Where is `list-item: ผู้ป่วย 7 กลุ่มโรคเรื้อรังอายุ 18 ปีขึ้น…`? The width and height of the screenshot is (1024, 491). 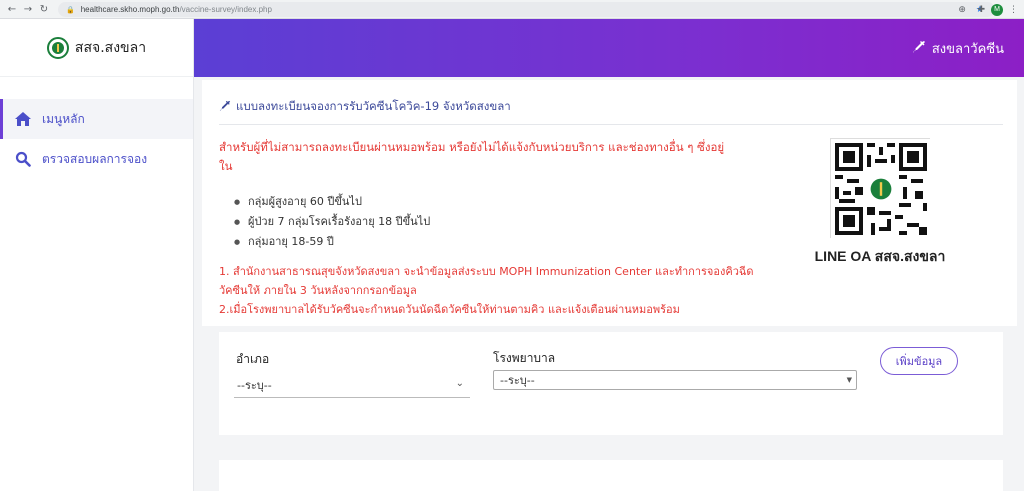
list-item: ผู้ป่วย 7 กลุ่มโรคเรื้อรังอายุ 18 ปีขึ้น… is located at coordinates (332, 222).